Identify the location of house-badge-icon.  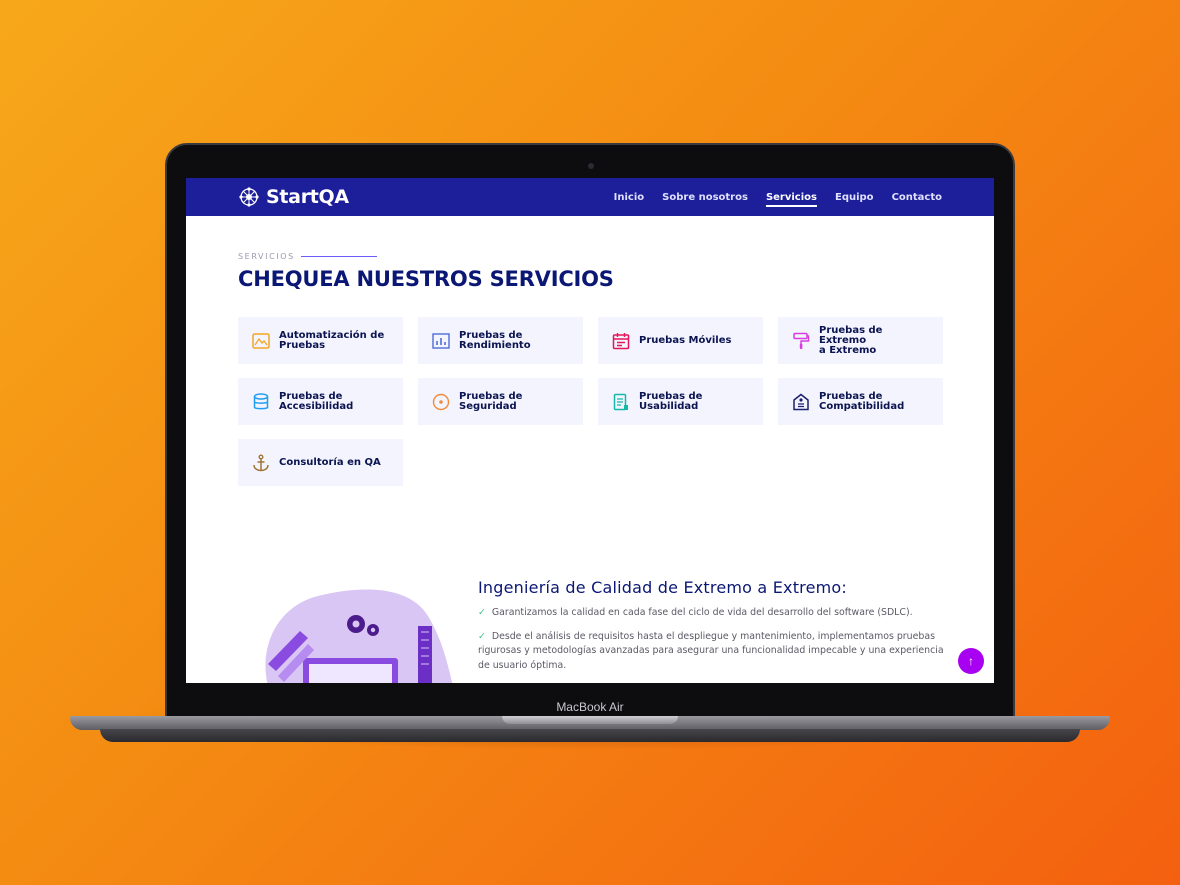
(801, 402).